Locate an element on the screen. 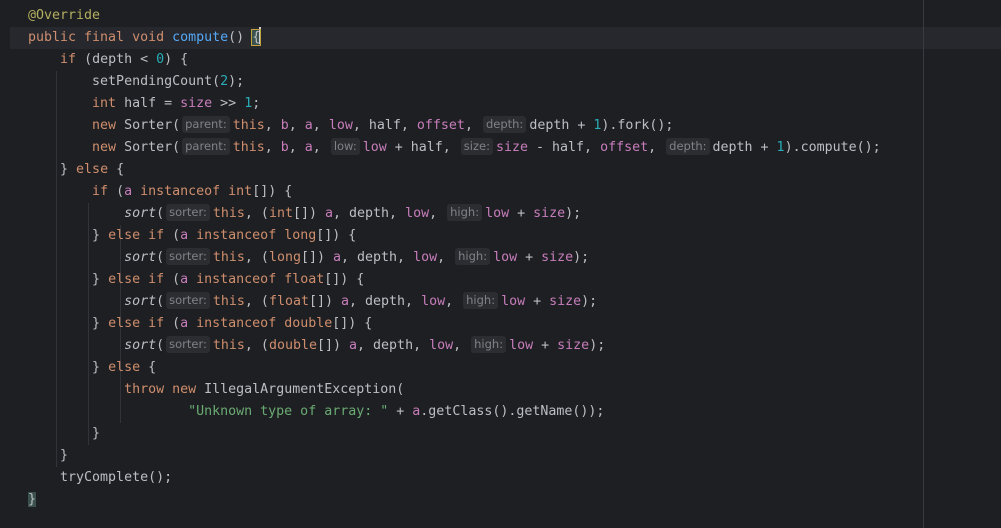  parameter-hint: size: is located at coordinates (476, 146).